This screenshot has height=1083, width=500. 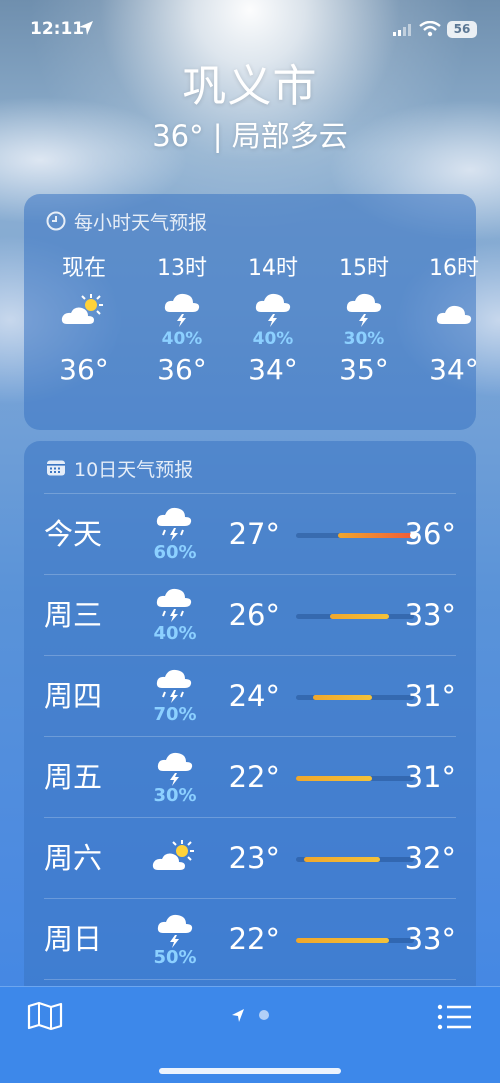 I want to click on hour-item: 15时 30% 35°, so click(x=364, y=322).